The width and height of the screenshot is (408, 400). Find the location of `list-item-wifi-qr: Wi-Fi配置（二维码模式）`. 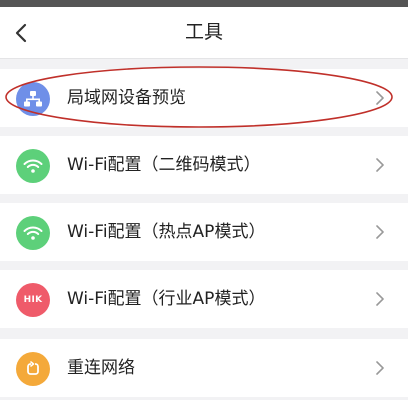

list-item-wifi-qr: Wi-Fi配置（二维码模式） is located at coordinates (204, 165).